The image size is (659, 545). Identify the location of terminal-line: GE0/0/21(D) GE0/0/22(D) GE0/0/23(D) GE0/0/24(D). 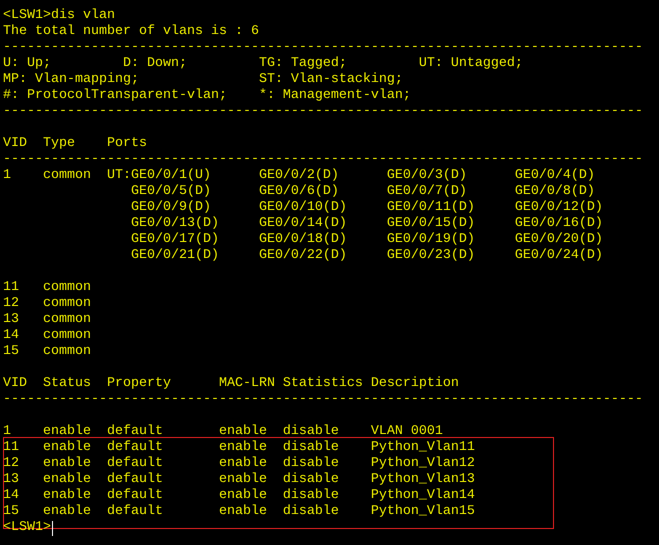
(366, 256).